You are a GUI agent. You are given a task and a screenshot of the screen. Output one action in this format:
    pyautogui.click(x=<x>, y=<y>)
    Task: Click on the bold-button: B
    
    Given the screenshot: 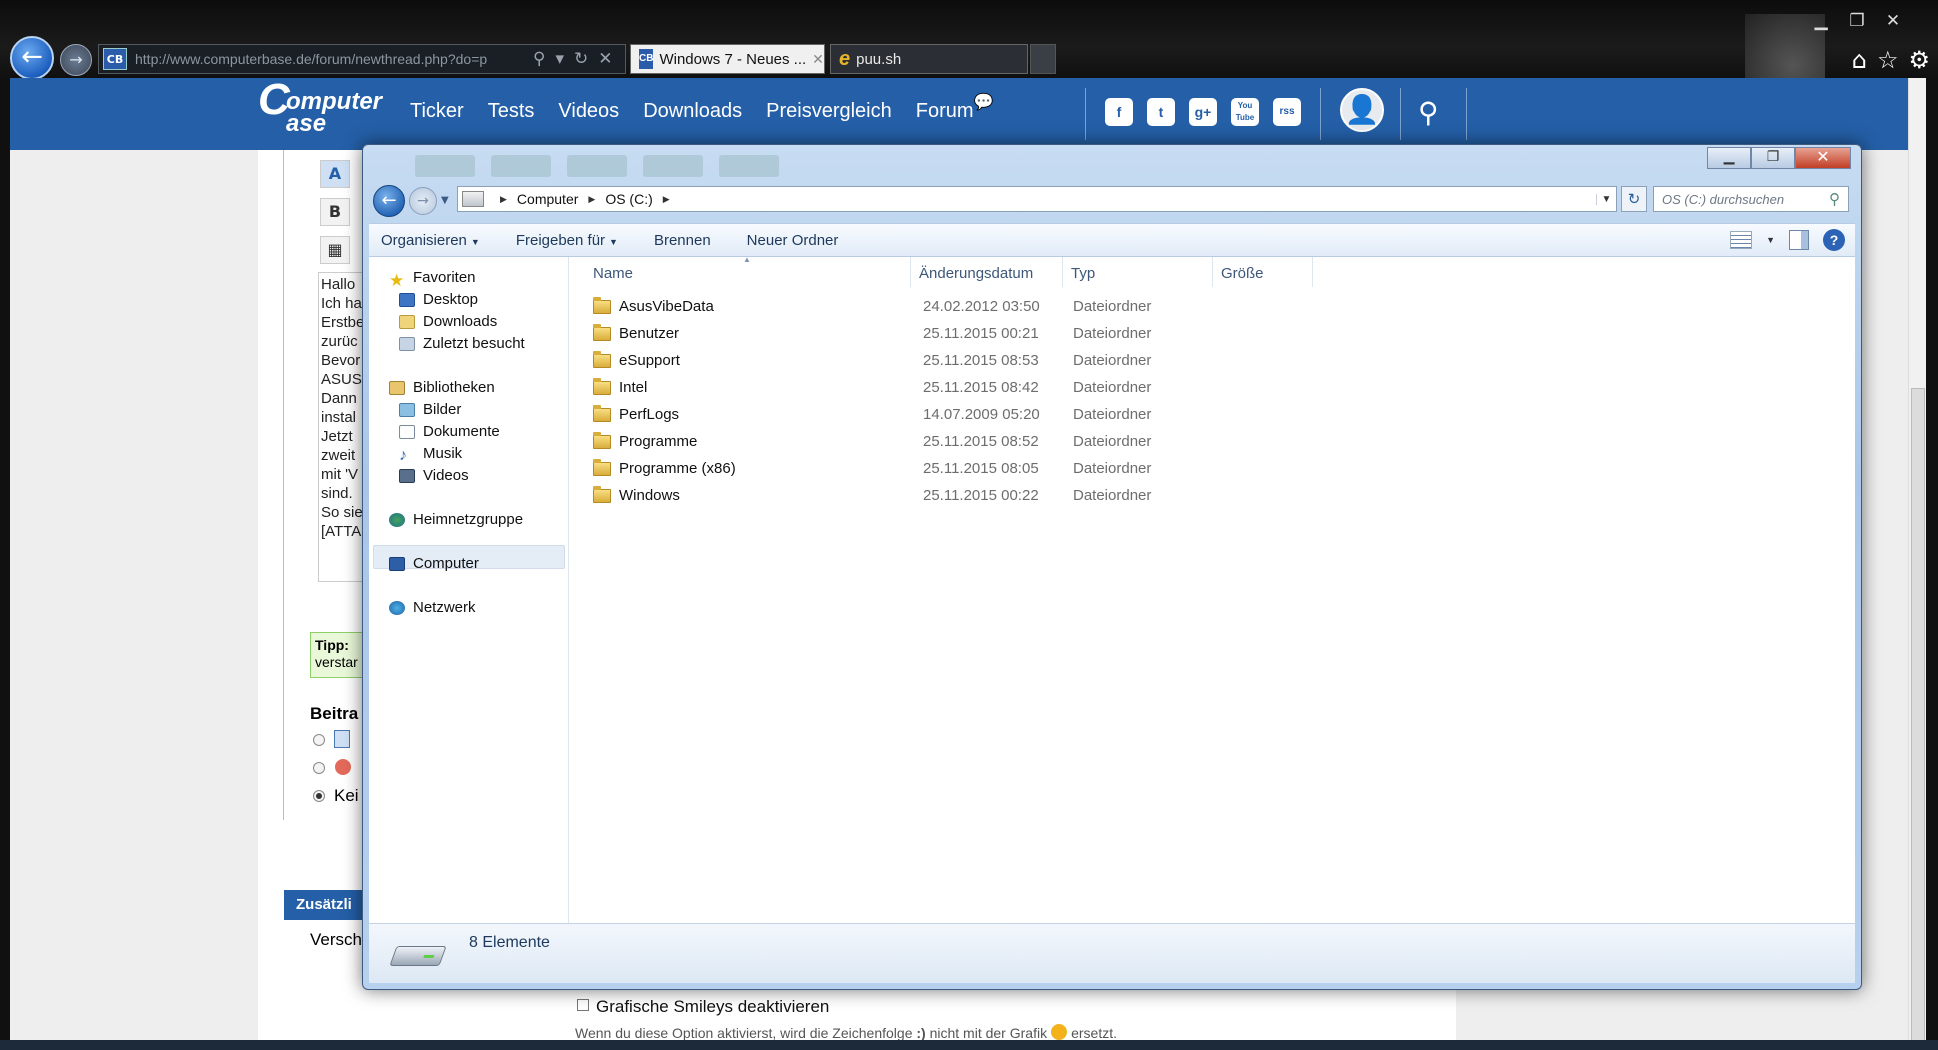 What is the action you would take?
    pyautogui.click(x=335, y=212)
    